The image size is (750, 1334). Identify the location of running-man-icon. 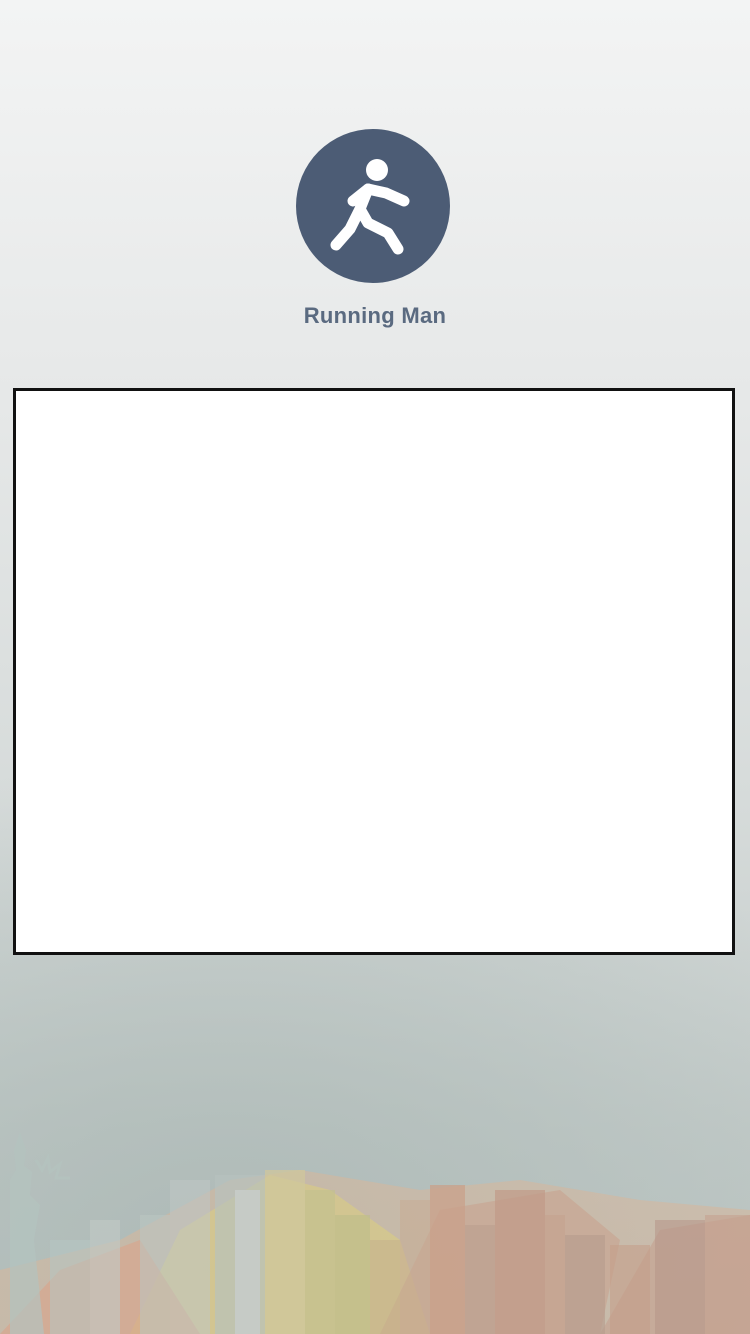
(370, 207).